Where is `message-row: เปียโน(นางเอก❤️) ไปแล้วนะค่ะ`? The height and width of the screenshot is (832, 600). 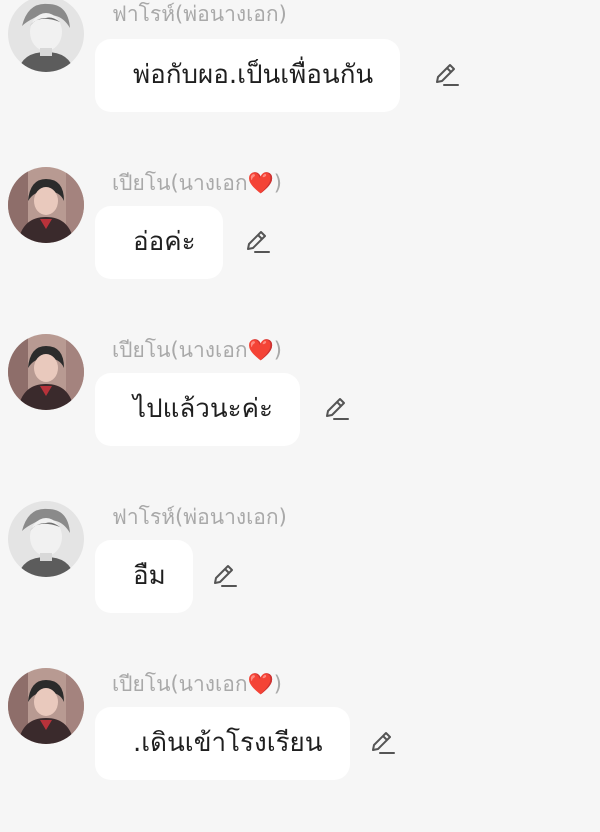 message-row: เปียโน(นางเอก❤️) ไปแล้วนะค่ะ is located at coordinates (300, 390).